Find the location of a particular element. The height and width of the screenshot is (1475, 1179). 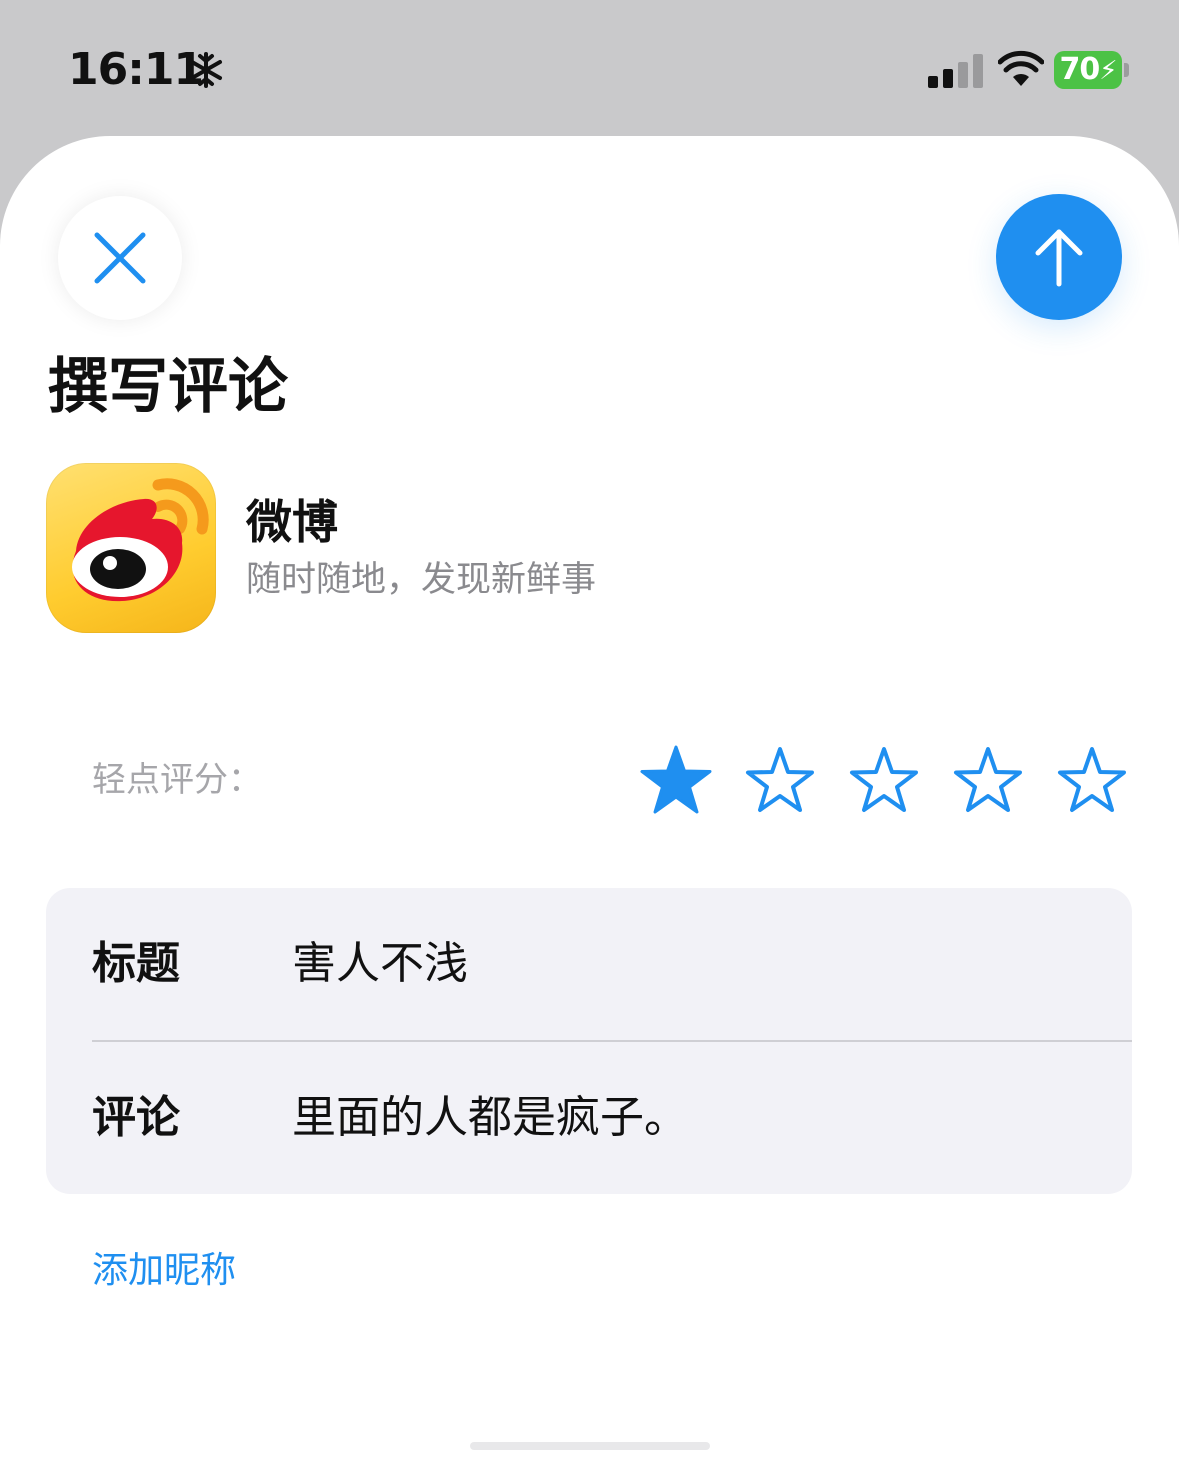

title-label: 标题 is located at coordinates (136, 963).